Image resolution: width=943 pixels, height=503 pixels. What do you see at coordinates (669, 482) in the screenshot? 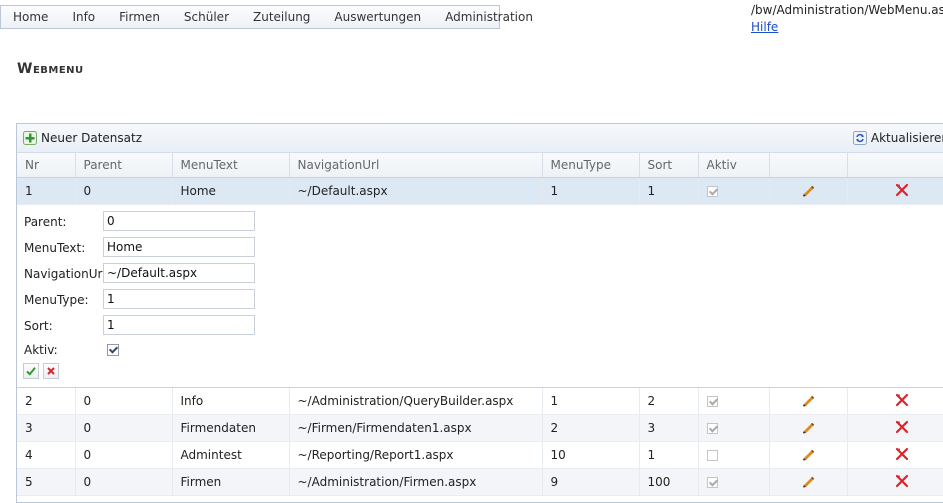
I see `cell-sort: 100` at bounding box center [669, 482].